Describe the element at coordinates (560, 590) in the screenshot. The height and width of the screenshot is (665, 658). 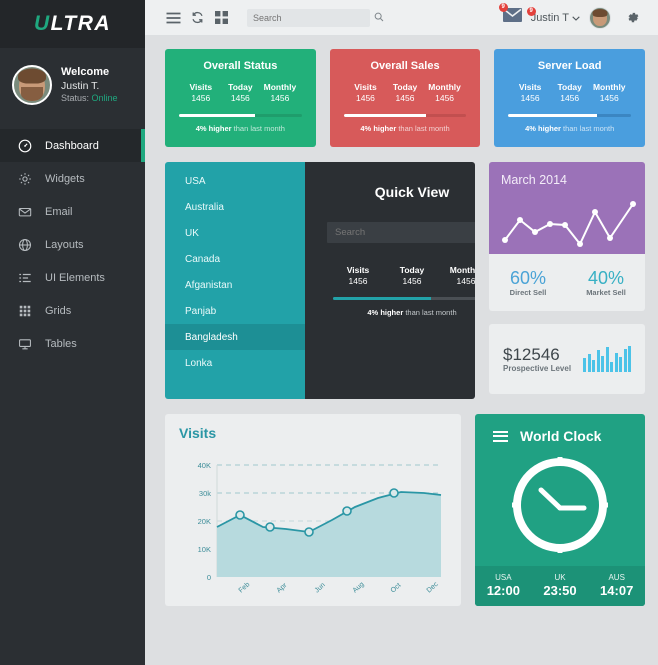
I see `zone-time: 23:50` at that location.